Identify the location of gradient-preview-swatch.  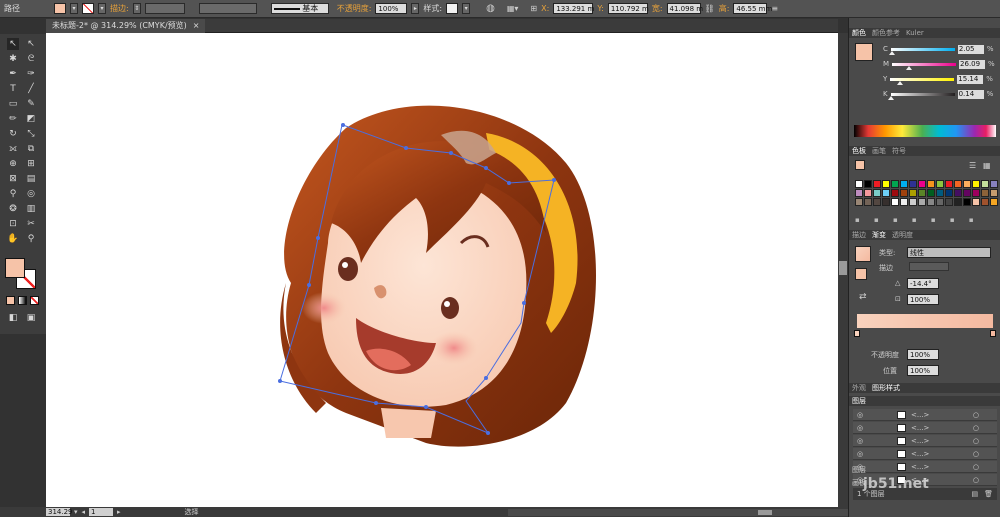
(863, 254).